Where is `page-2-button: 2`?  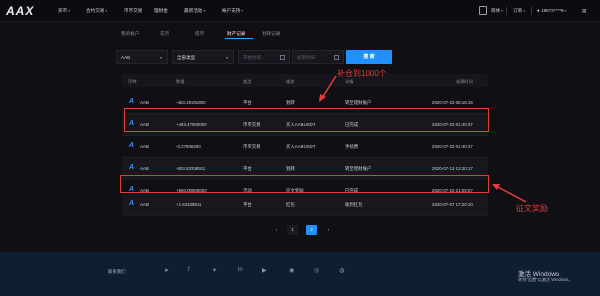 page-2-button: 2 is located at coordinates (311, 230).